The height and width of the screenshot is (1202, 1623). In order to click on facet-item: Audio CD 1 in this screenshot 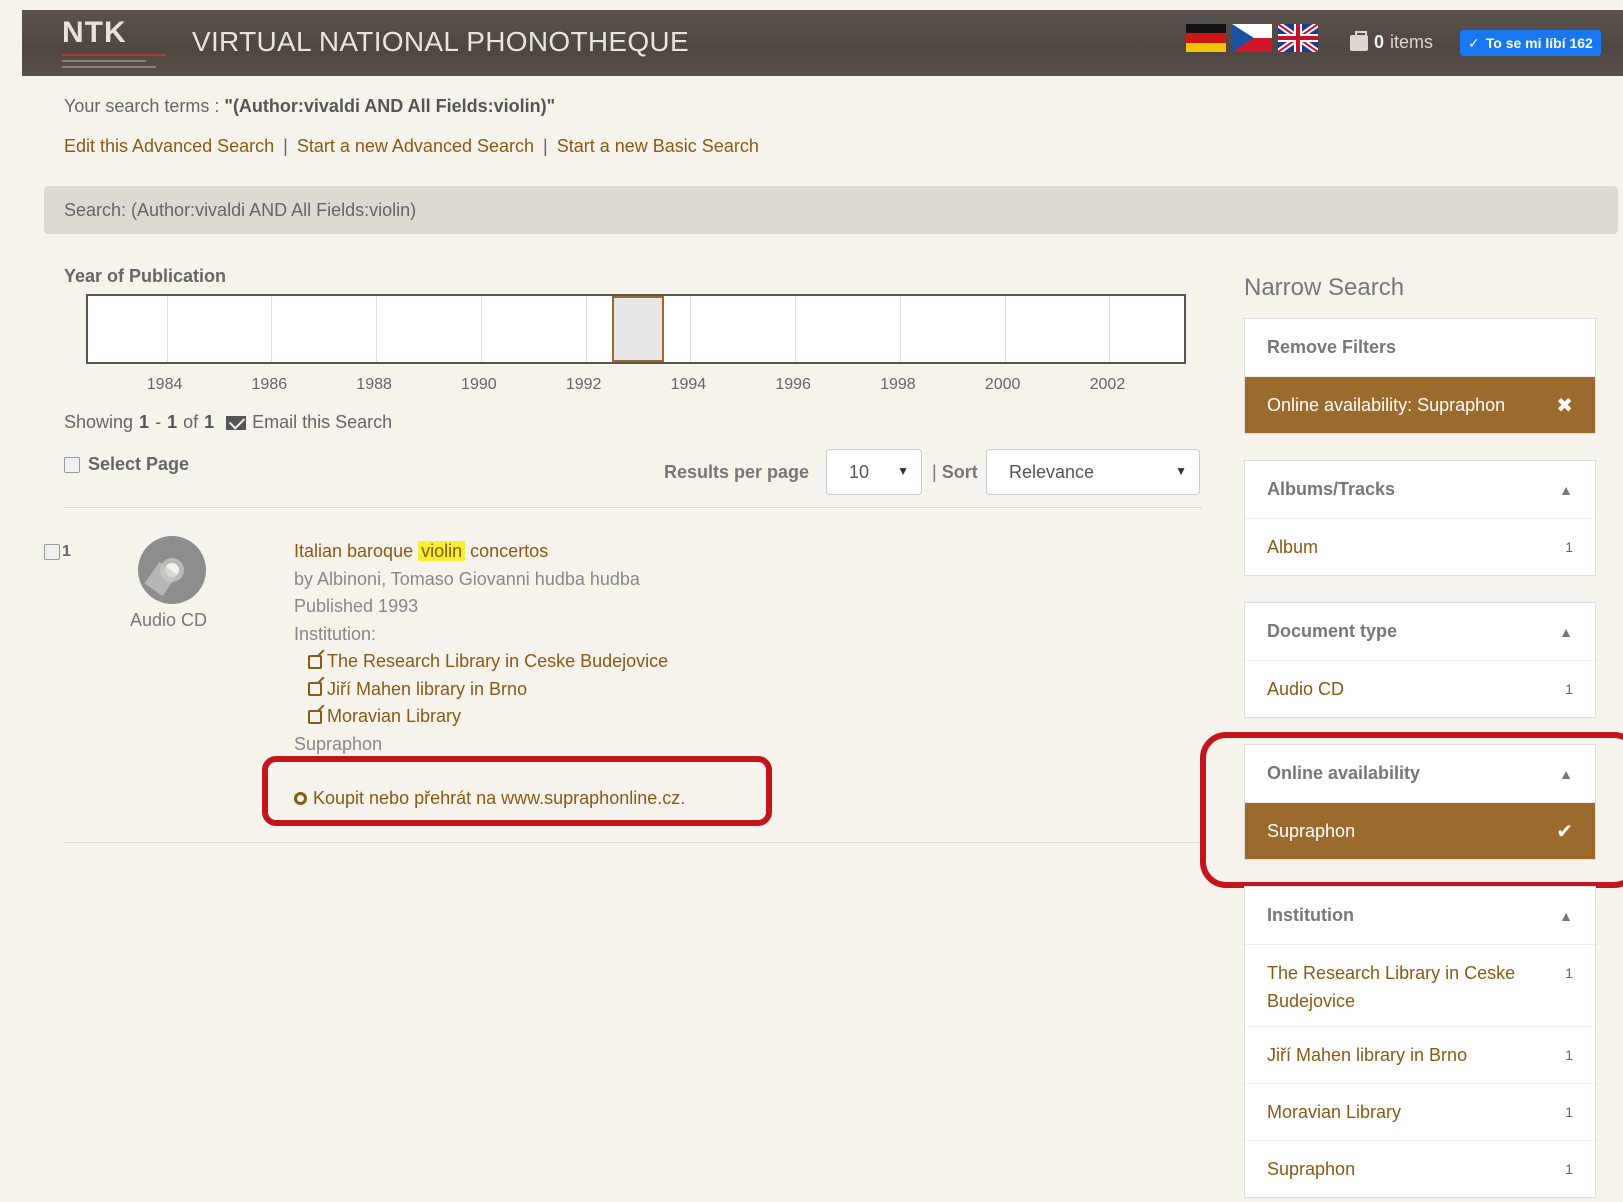, I will do `click(1420, 688)`.